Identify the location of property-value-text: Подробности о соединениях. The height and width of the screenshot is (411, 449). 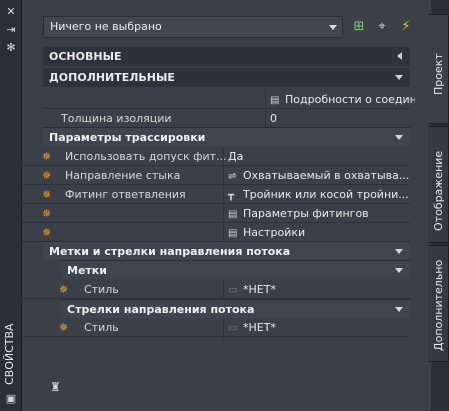
(350, 99).